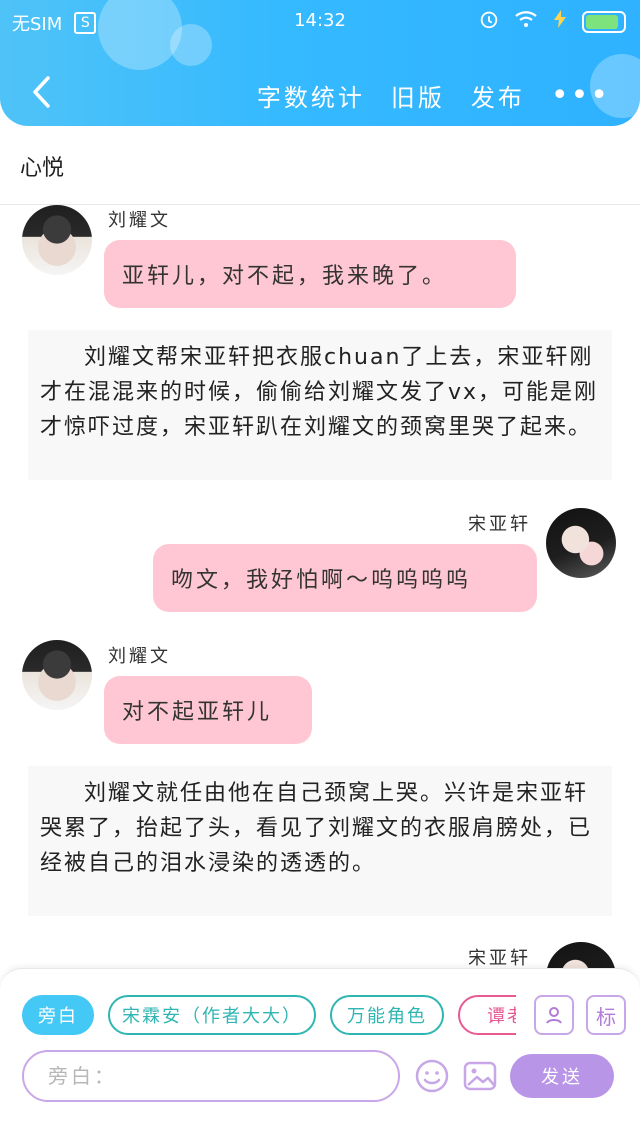 Image resolution: width=640 pixels, height=1139 pixels. What do you see at coordinates (212, 1015) in the screenshot?
I see `role-chip-author: 宋霖安（作者大大）` at bounding box center [212, 1015].